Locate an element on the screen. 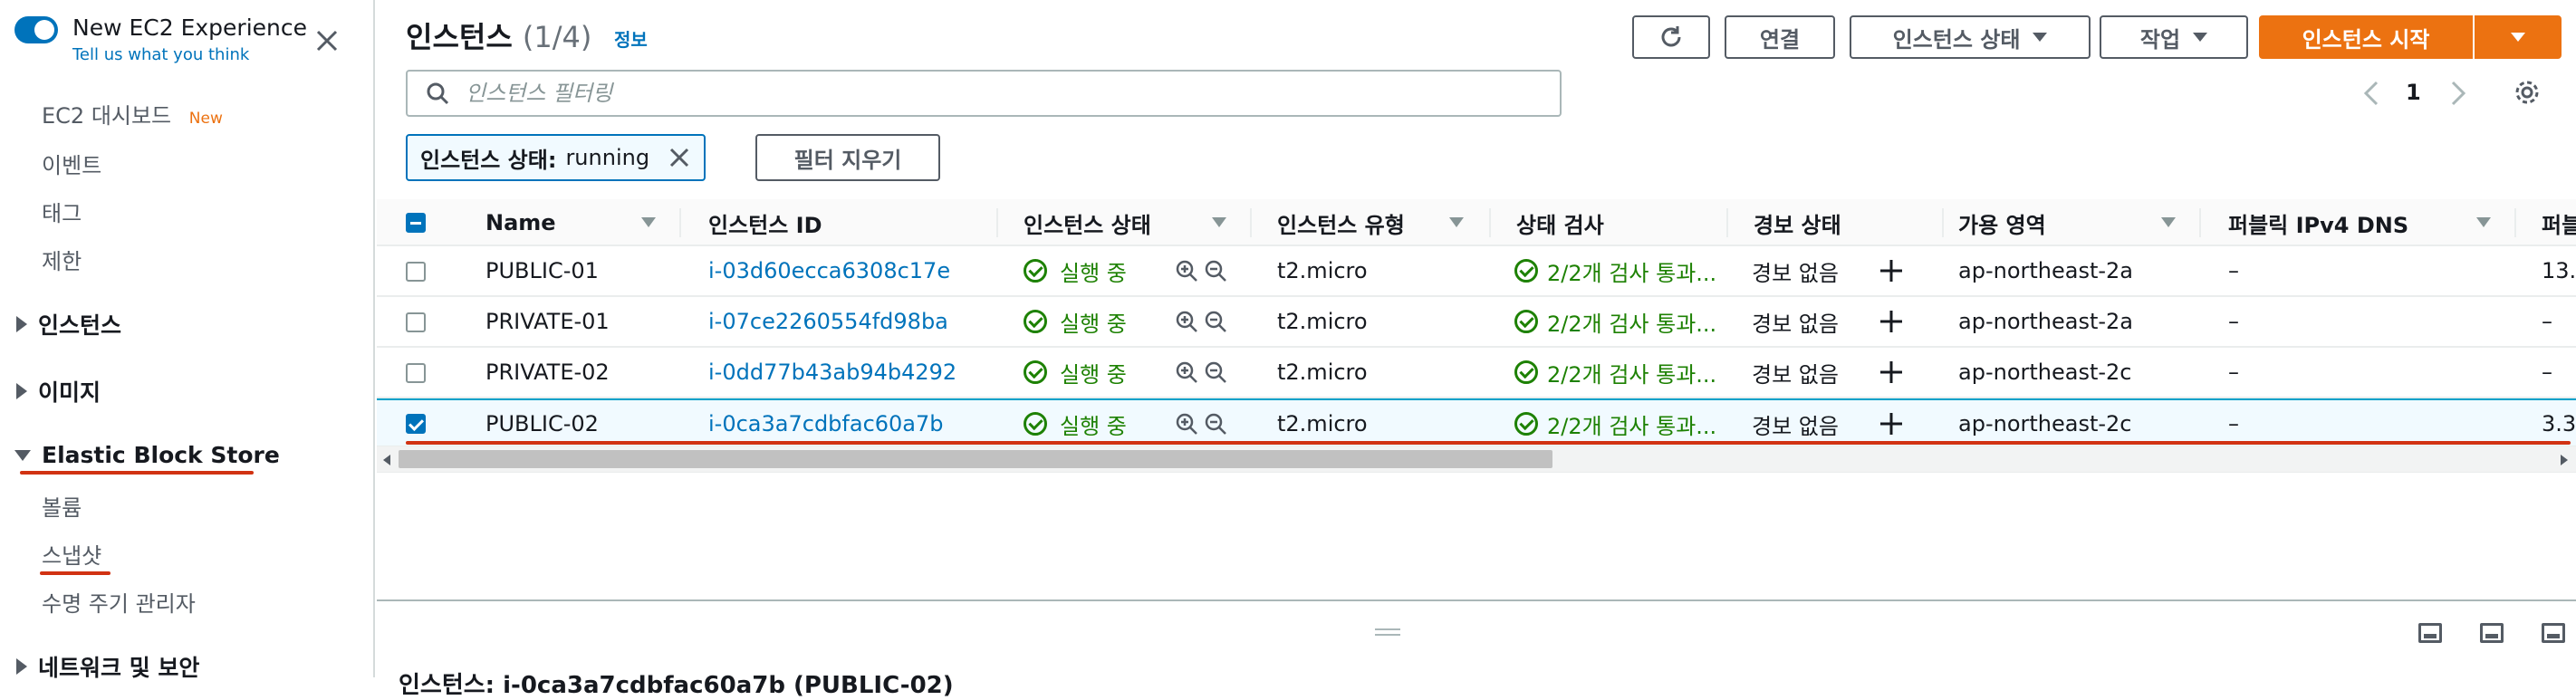 The image size is (2576, 700). resize-handle-icon is located at coordinates (1387, 632).